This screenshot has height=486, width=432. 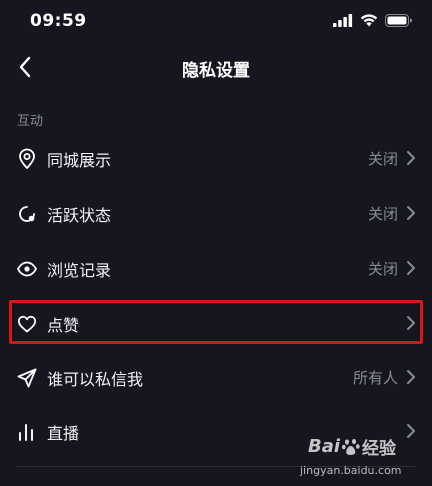 I want to click on location-pin-icon, so click(x=27, y=158).